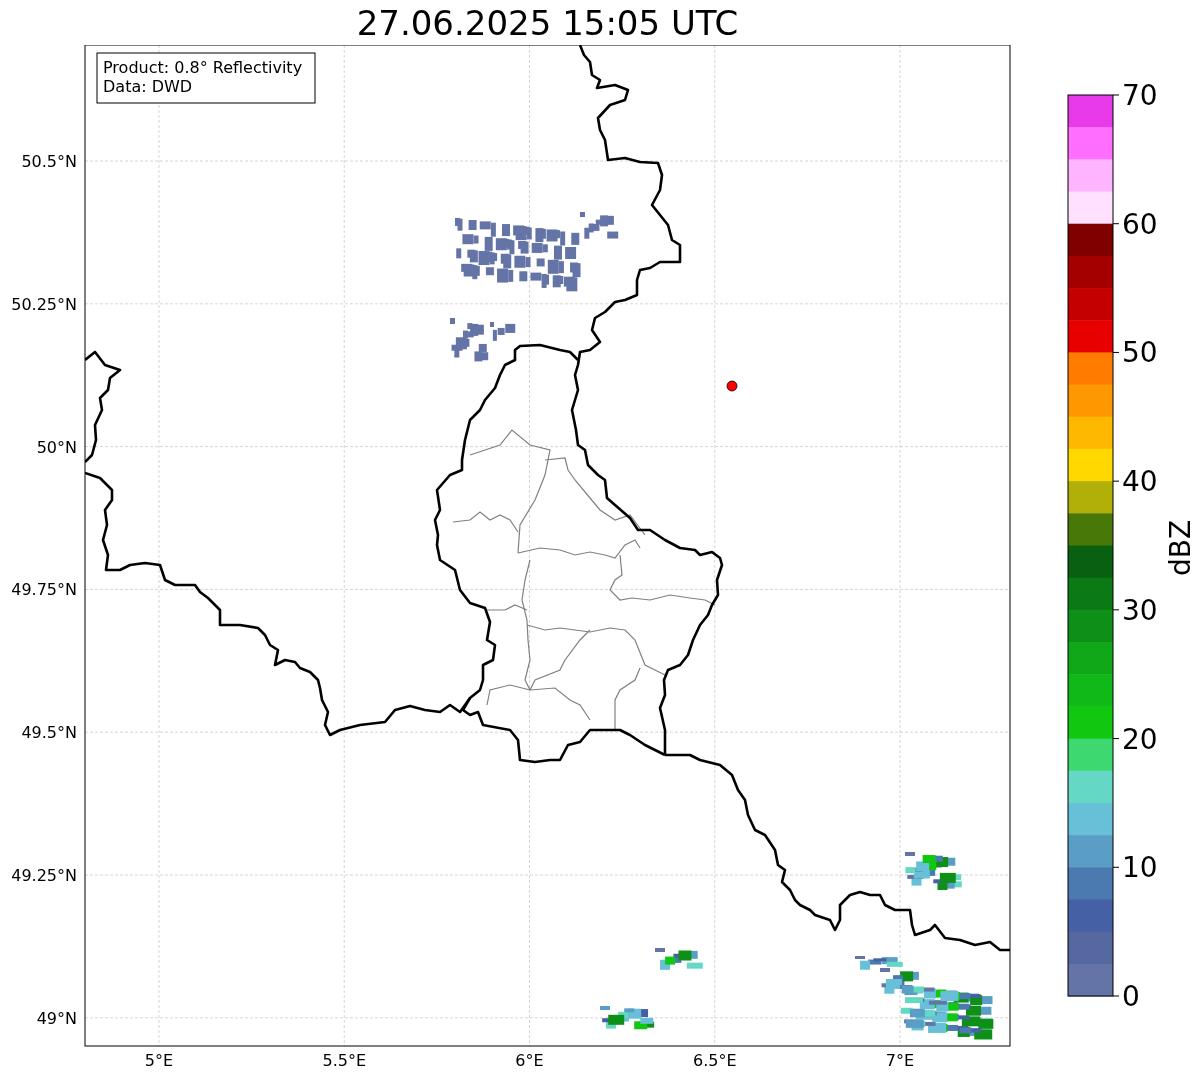  Describe the element at coordinates (44, 590) in the screenshot. I see `latitude-label: 49.75°N` at that location.